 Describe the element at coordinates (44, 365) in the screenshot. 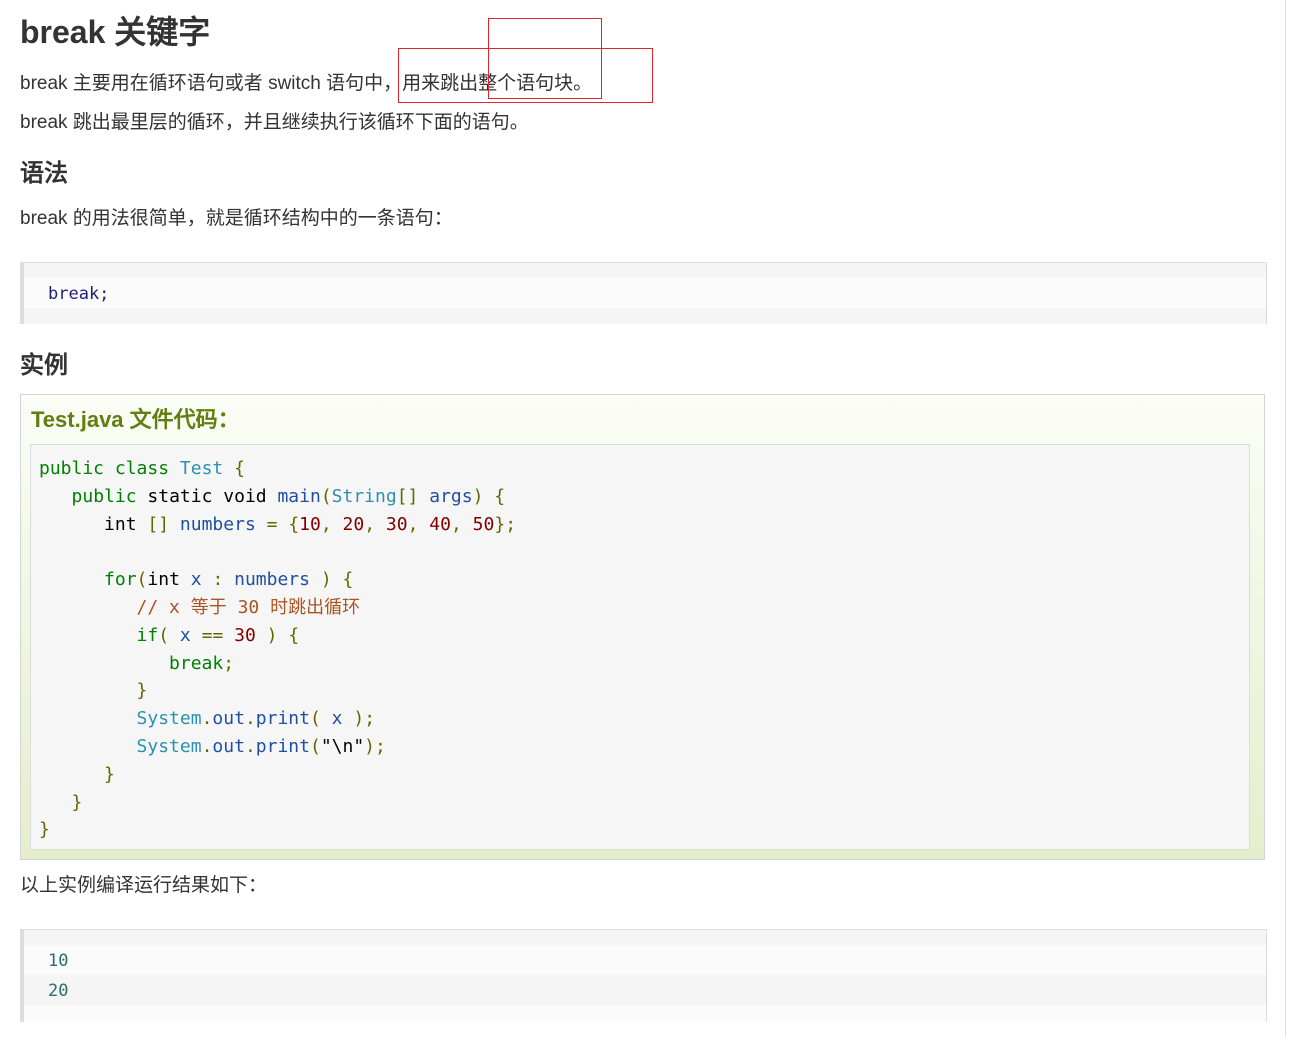

I see `example-heading: 实例` at that location.